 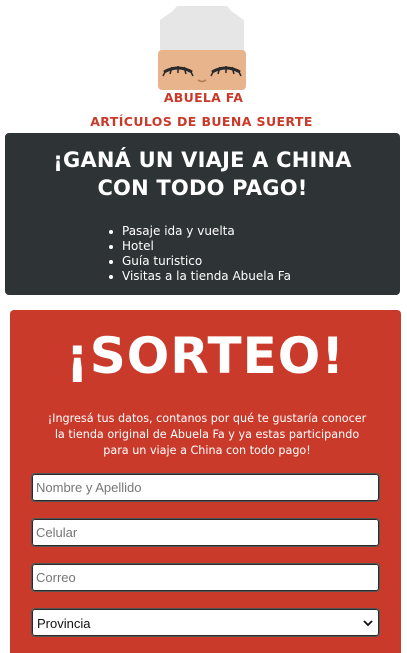 I want to click on province-select-value: Provincia, so click(x=64, y=623).